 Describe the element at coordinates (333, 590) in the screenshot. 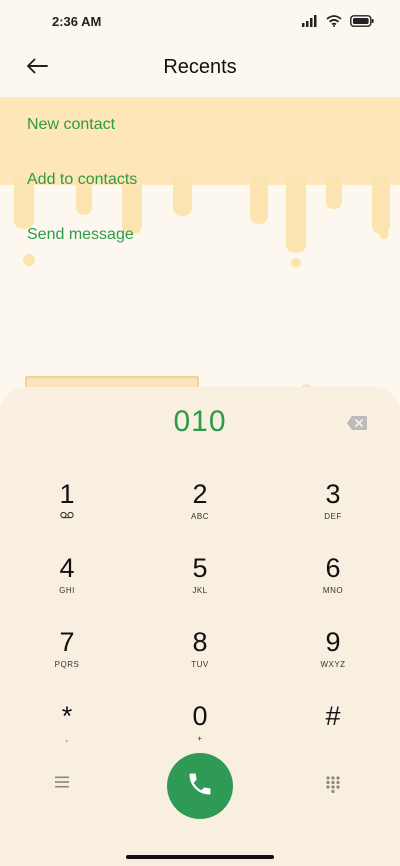

I see `key-letters: MNO` at that location.